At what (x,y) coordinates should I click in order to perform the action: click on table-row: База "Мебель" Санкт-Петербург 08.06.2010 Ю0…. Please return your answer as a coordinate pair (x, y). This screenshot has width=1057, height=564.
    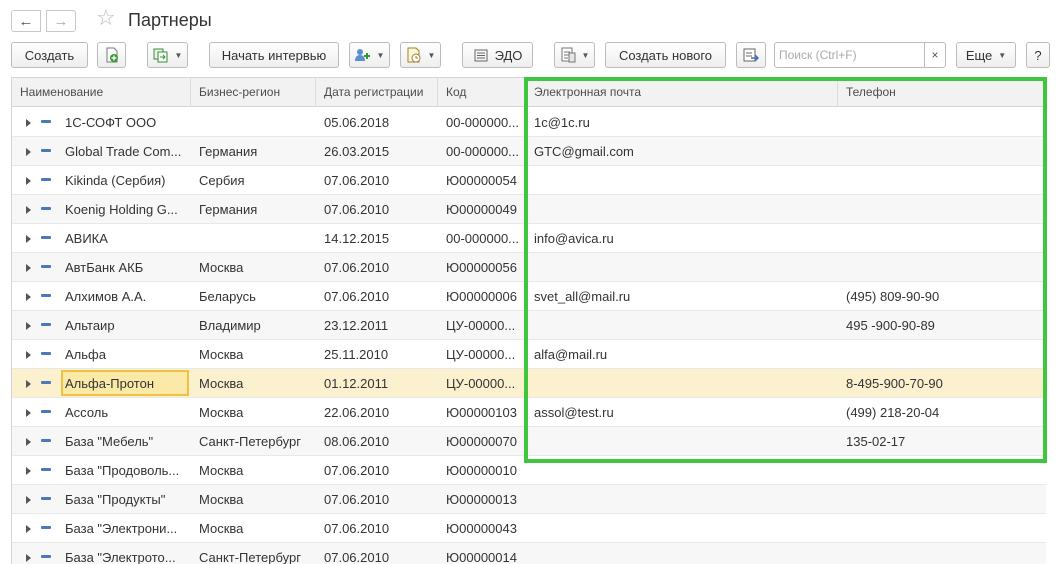
    Looking at the image, I should click on (529, 441).